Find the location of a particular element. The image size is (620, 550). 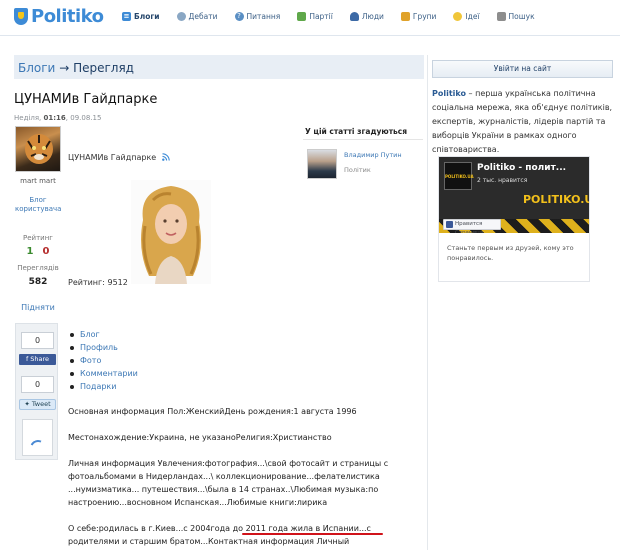

logo: Politiko is located at coordinates (59, 16).